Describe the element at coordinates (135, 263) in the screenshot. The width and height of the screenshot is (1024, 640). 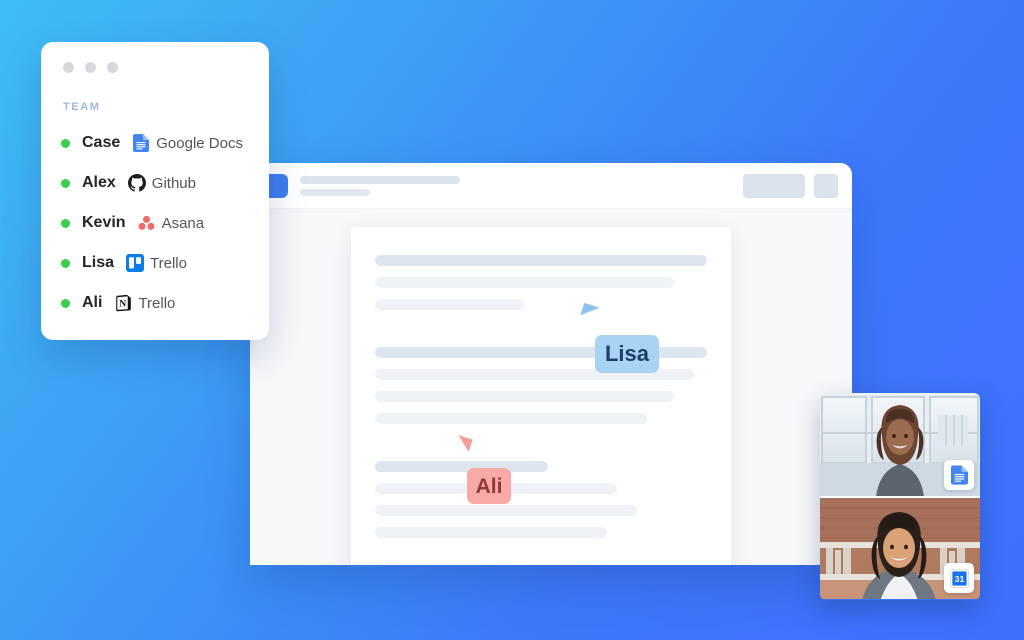
I see `trello-icon` at that location.